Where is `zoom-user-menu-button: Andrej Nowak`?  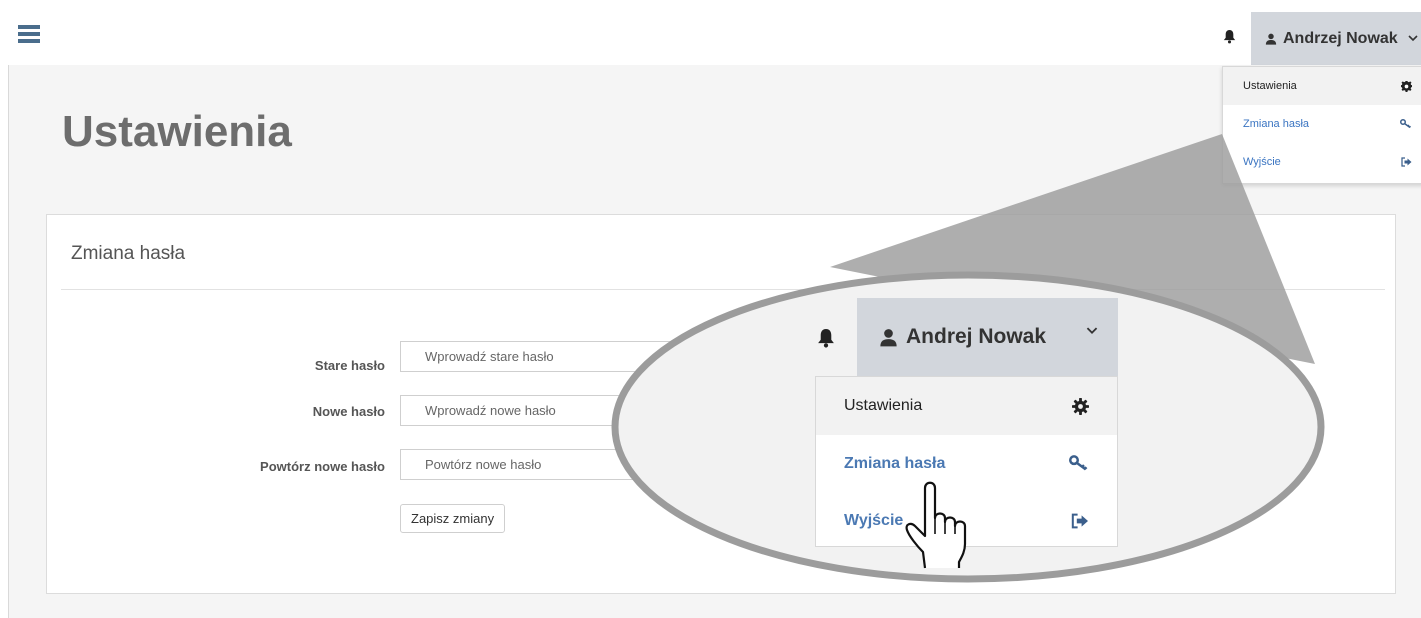
zoom-user-menu-button: Andrej Nowak is located at coordinates (987, 337).